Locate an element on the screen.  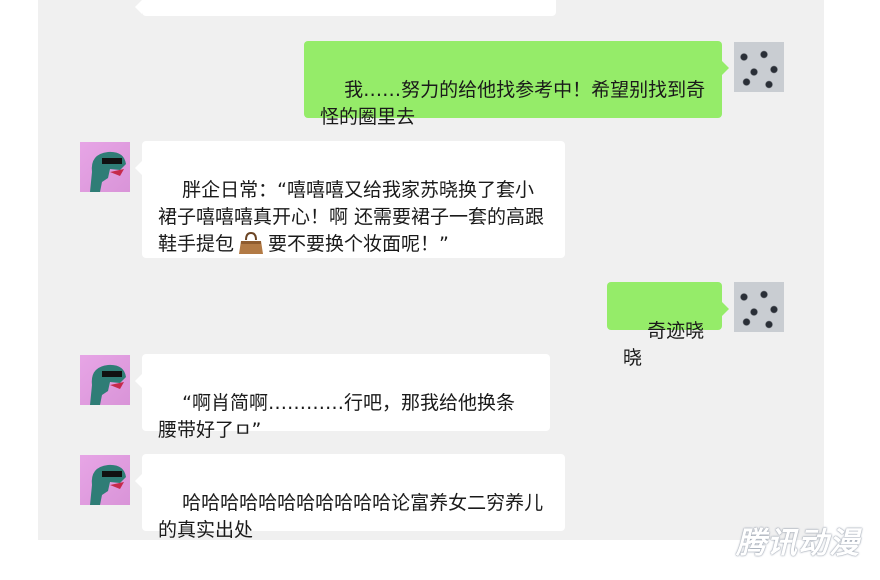
message-text: “啊肖简啊…………行吧，那我给他换条腰带好了ㅁ” is located at coordinates (337, 416).